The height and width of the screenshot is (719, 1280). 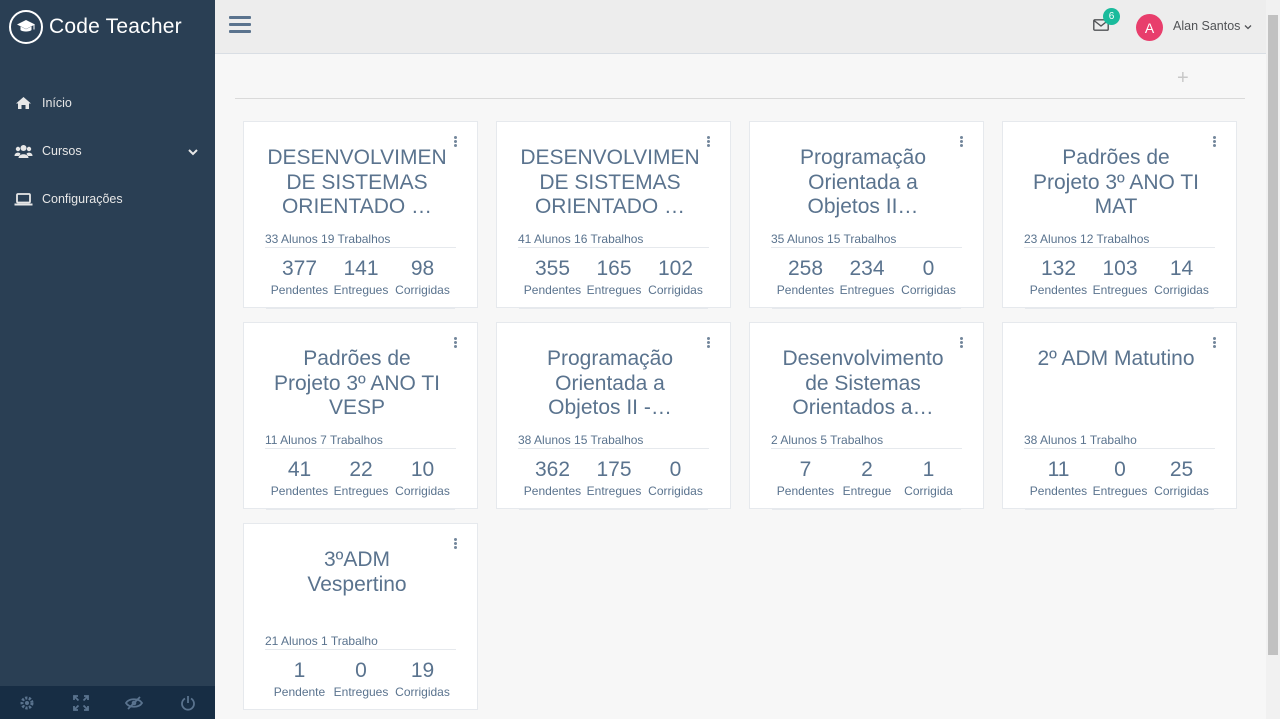 What do you see at coordinates (834, 239) in the screenshot?
I see `course-meta: 35 Alunos 15 Trabalhos` at bounding box center [834, 239].